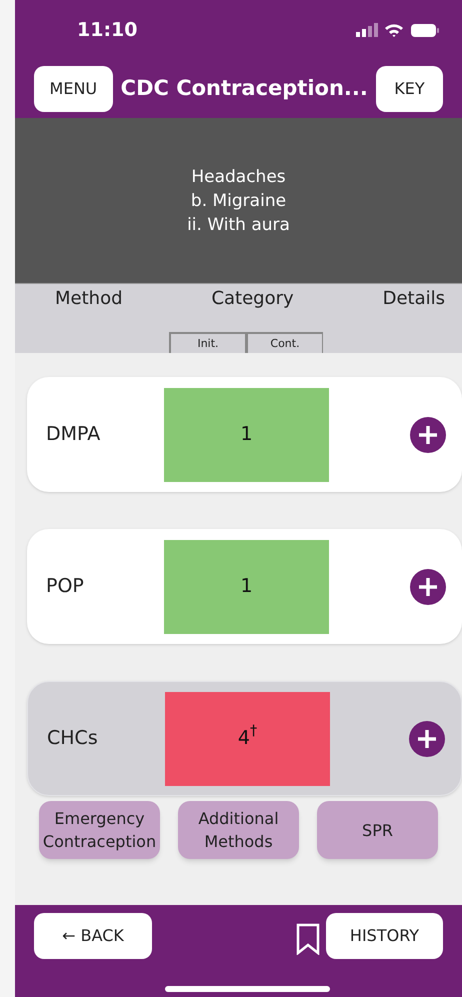  What do you see at coordinates (238, 830) in the screenshot?
I see `section-button: Additional Methods` at bounding box center [238, 830].